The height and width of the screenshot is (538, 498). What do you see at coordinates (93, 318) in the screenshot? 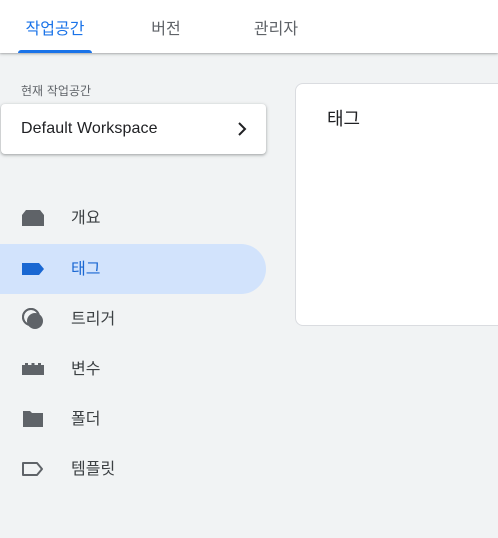
I see `sidebar-item-label: 트리거` at bounding box center [93, 318].